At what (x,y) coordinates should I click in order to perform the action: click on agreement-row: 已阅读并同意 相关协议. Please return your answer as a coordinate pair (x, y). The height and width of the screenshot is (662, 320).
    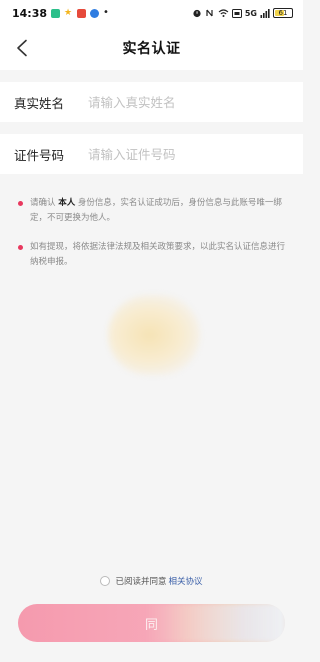
    Looking at the image, I should click on (151, 581).